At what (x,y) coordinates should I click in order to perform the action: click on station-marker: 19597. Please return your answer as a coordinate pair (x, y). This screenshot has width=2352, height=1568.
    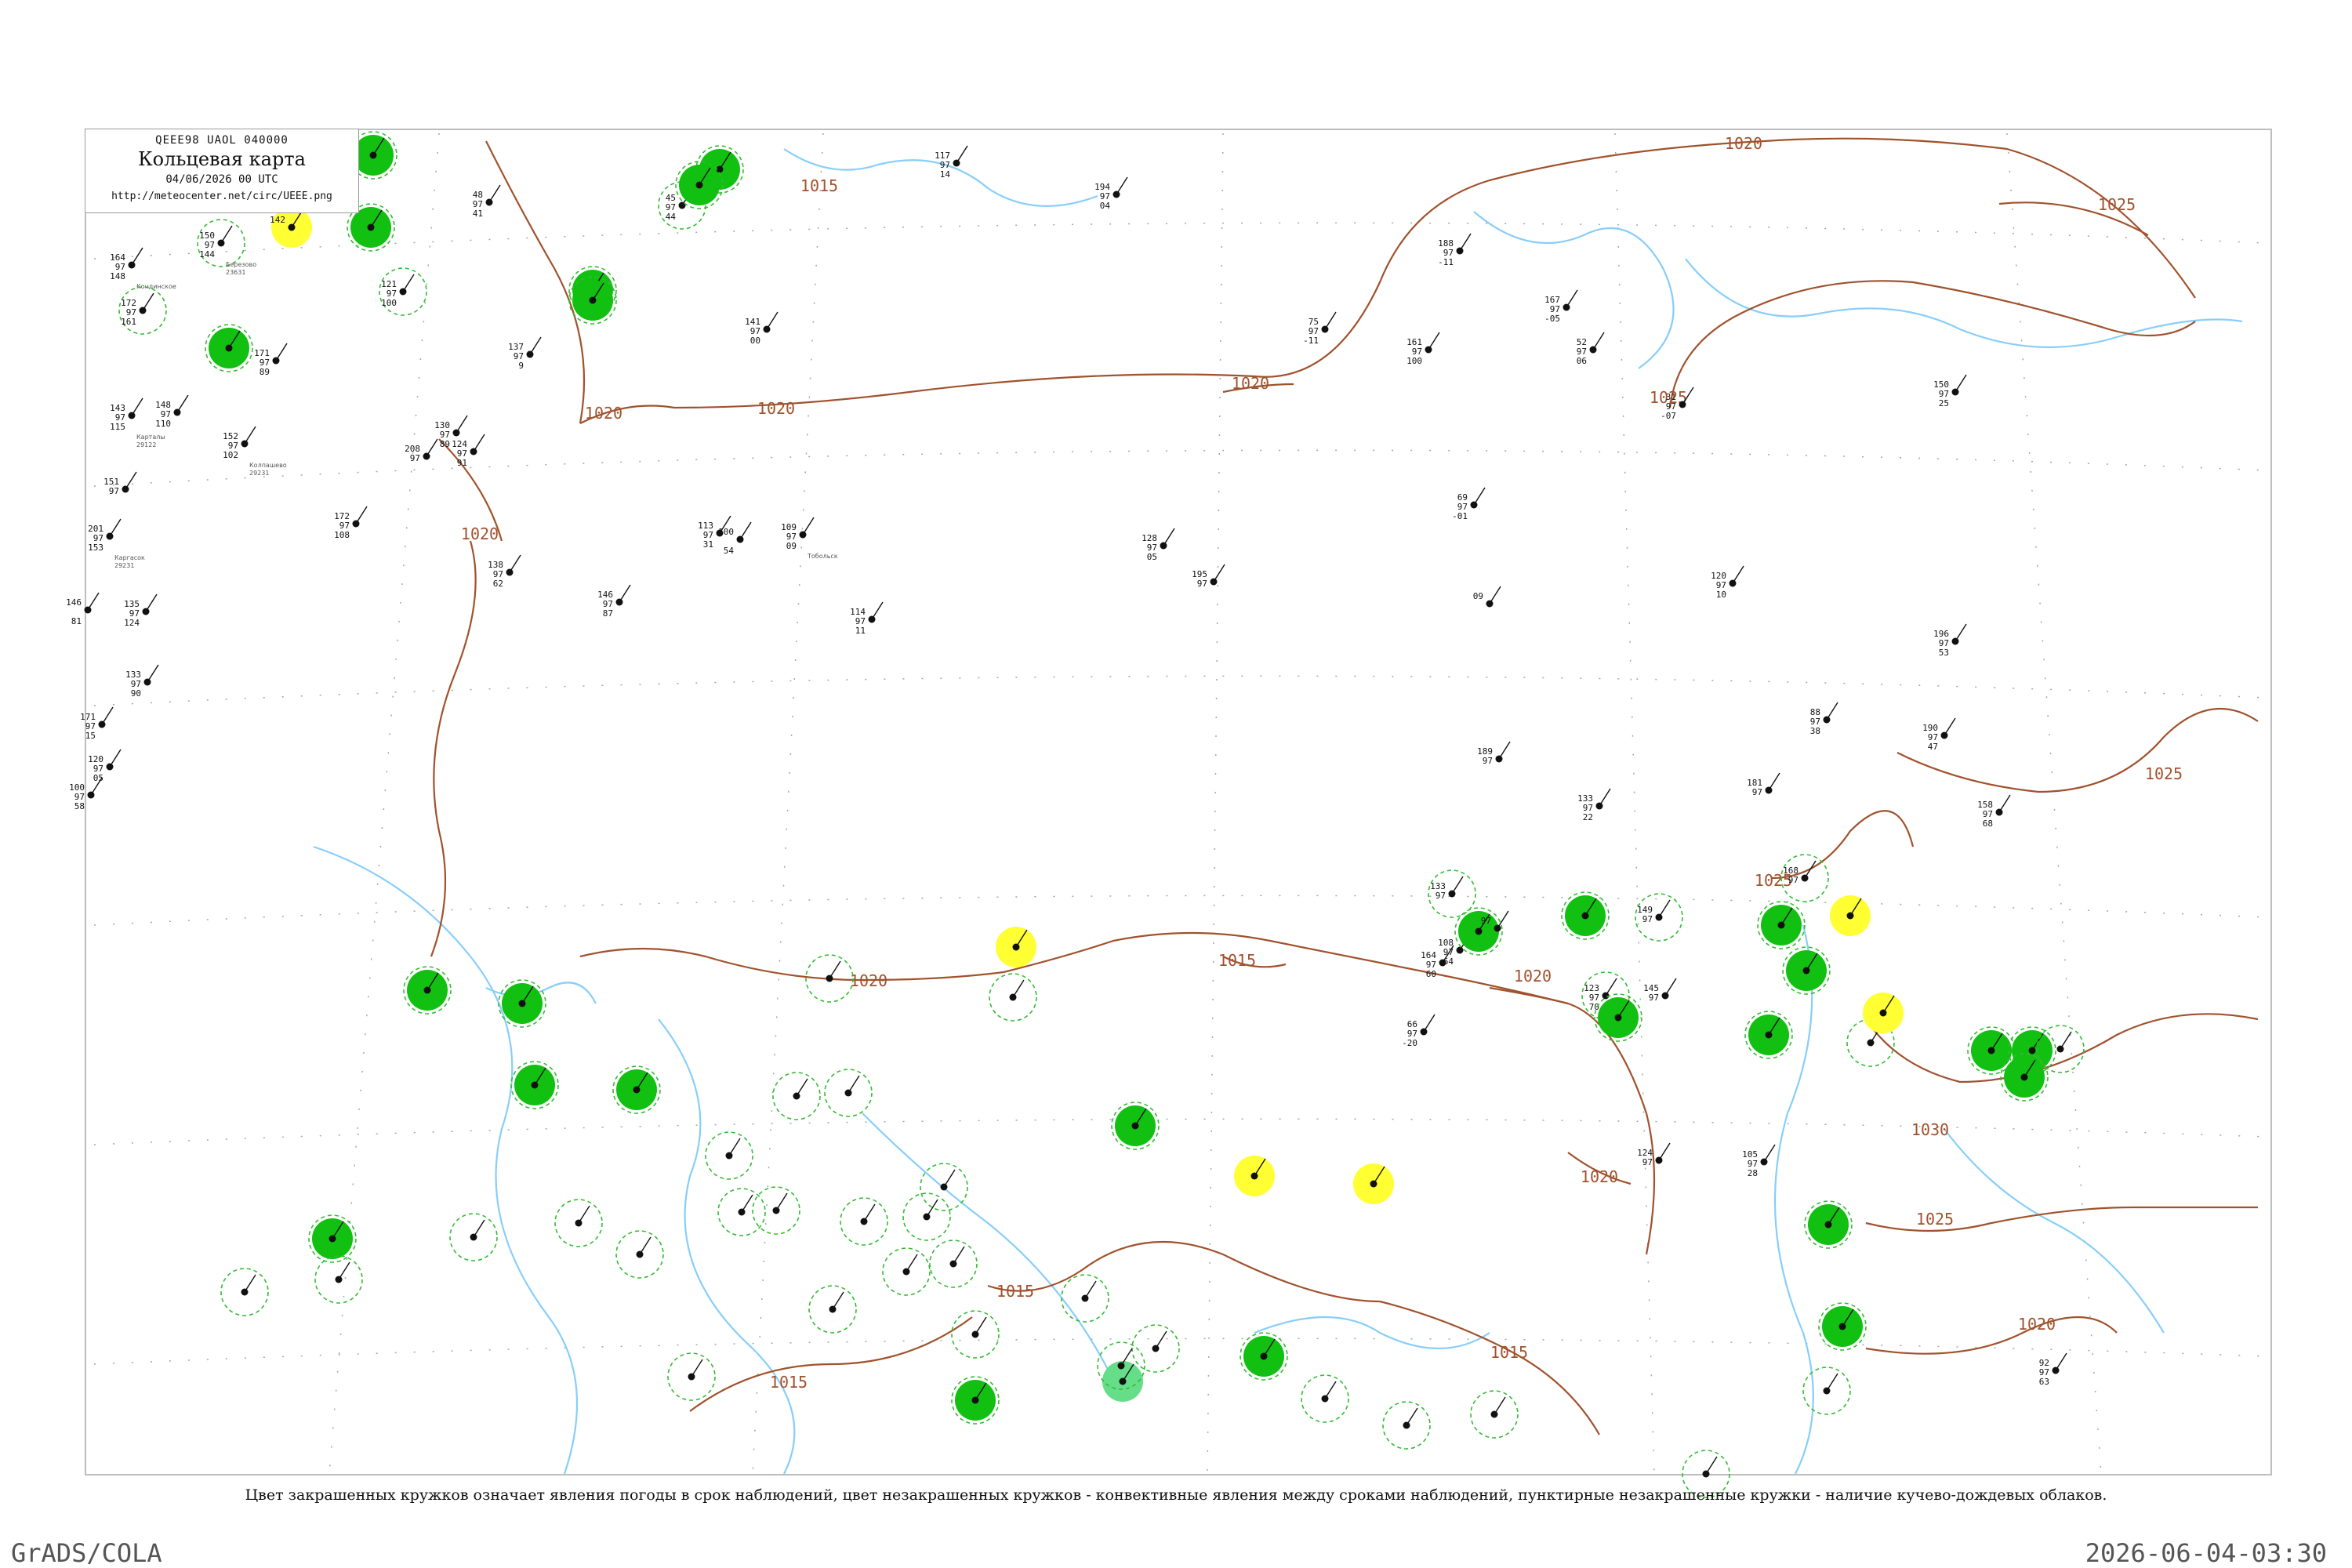
    Looking at the image, I should click on (1208, 576).